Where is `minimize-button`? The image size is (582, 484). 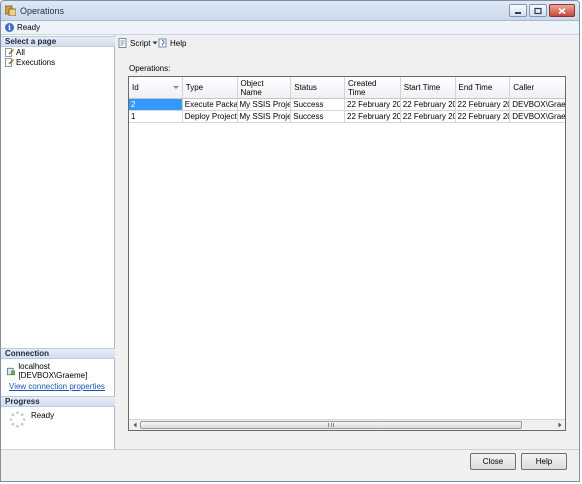 minimize-button is located at coordinates (518, 10).